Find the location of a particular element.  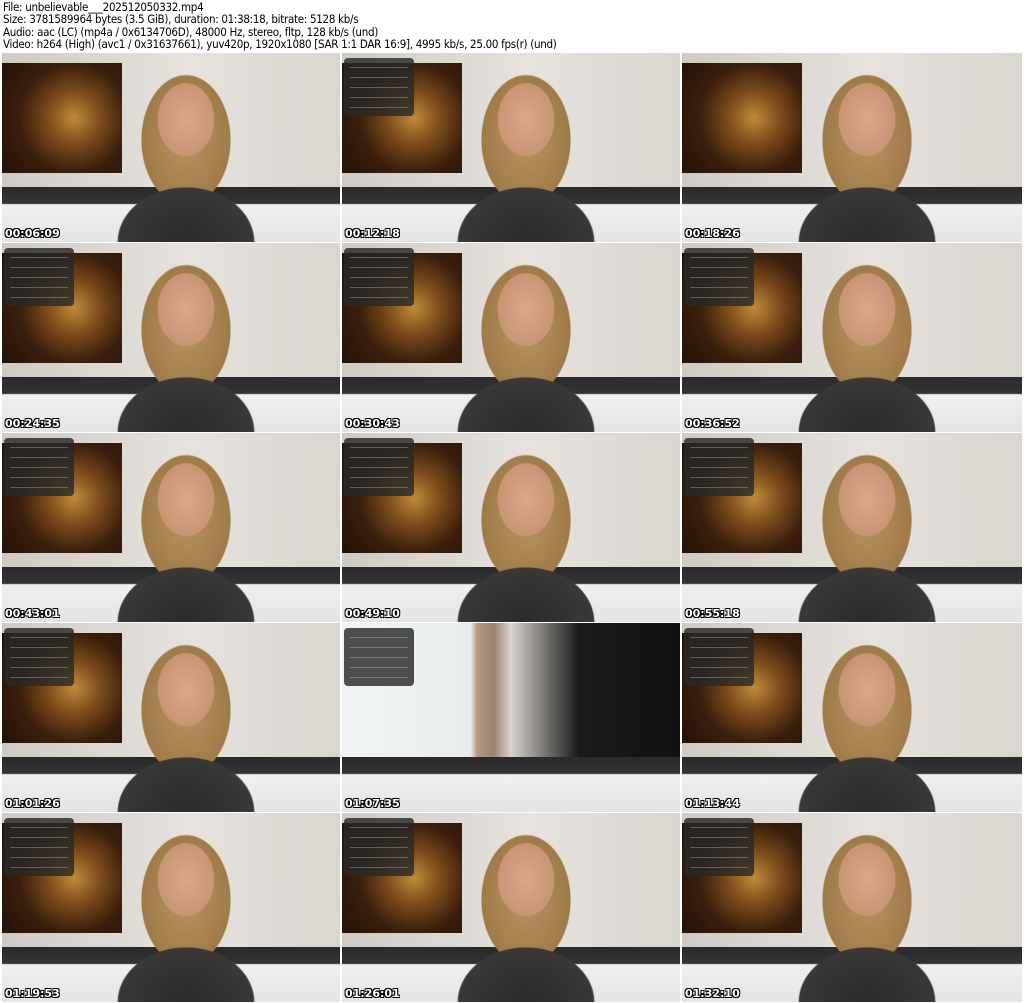

frame-timestamp: 01:13:44 is located at coordinates (712, 803).